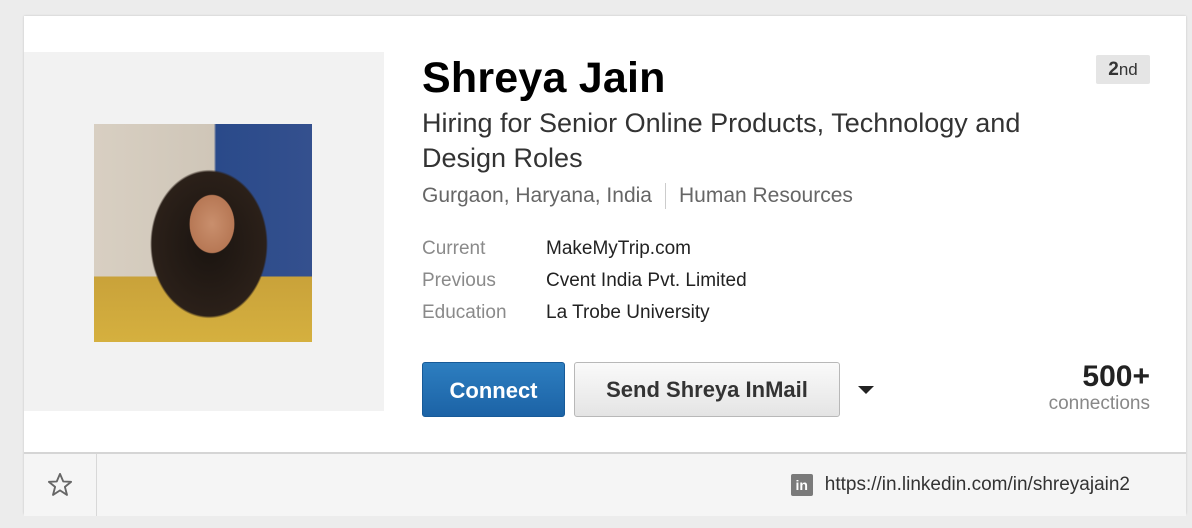  I want to click on info-value: Cvent India Pvt. Limited, so click(646, 281).